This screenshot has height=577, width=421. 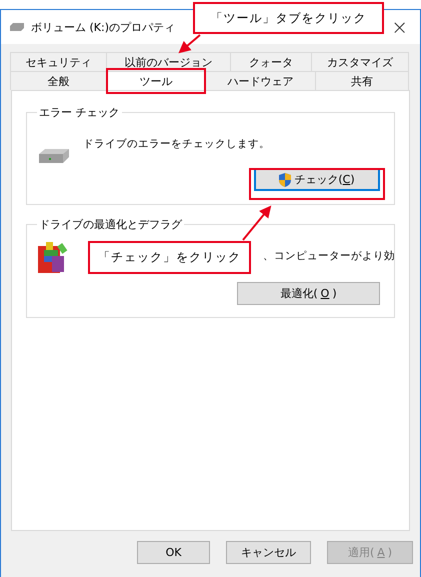 I want to click on tab: カスタマイズ, so click(x=360, y=61).